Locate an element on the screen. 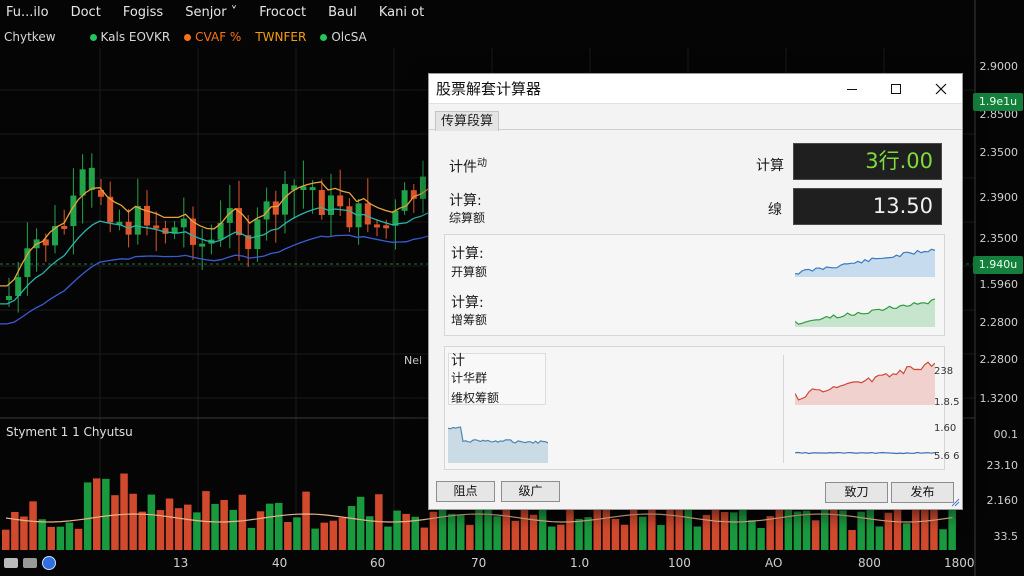  minimize-icon is located at coordinates (852, 89).